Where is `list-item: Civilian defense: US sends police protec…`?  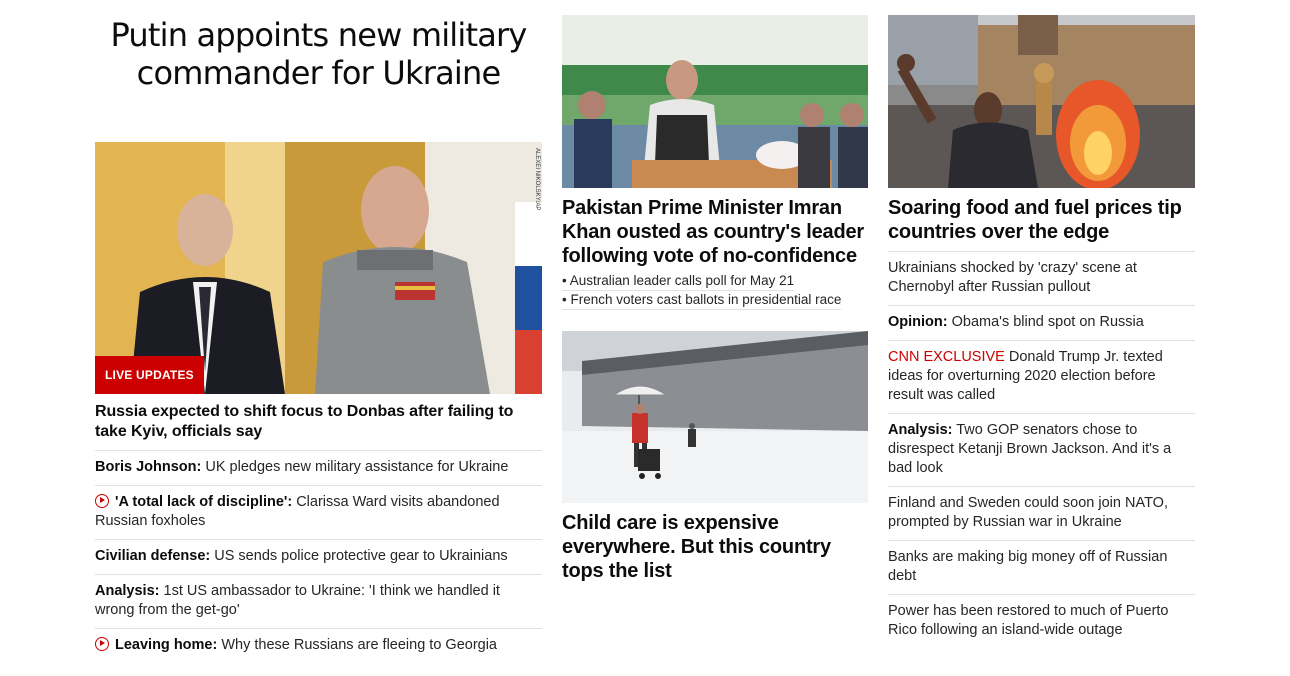
list-item: Civilian defense: US sends police protec… is located at coordinates (318, 557).